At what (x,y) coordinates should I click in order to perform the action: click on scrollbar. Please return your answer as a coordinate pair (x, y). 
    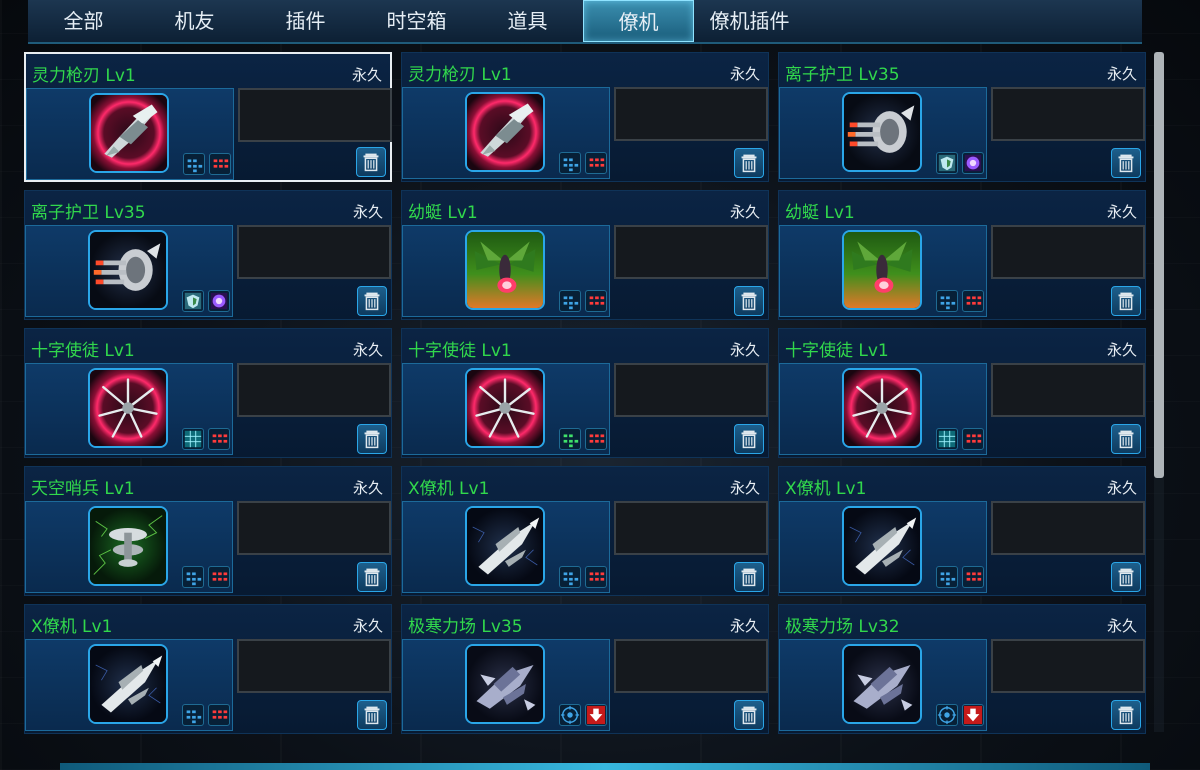
    Looking at the image, I should click on (1159, 392).